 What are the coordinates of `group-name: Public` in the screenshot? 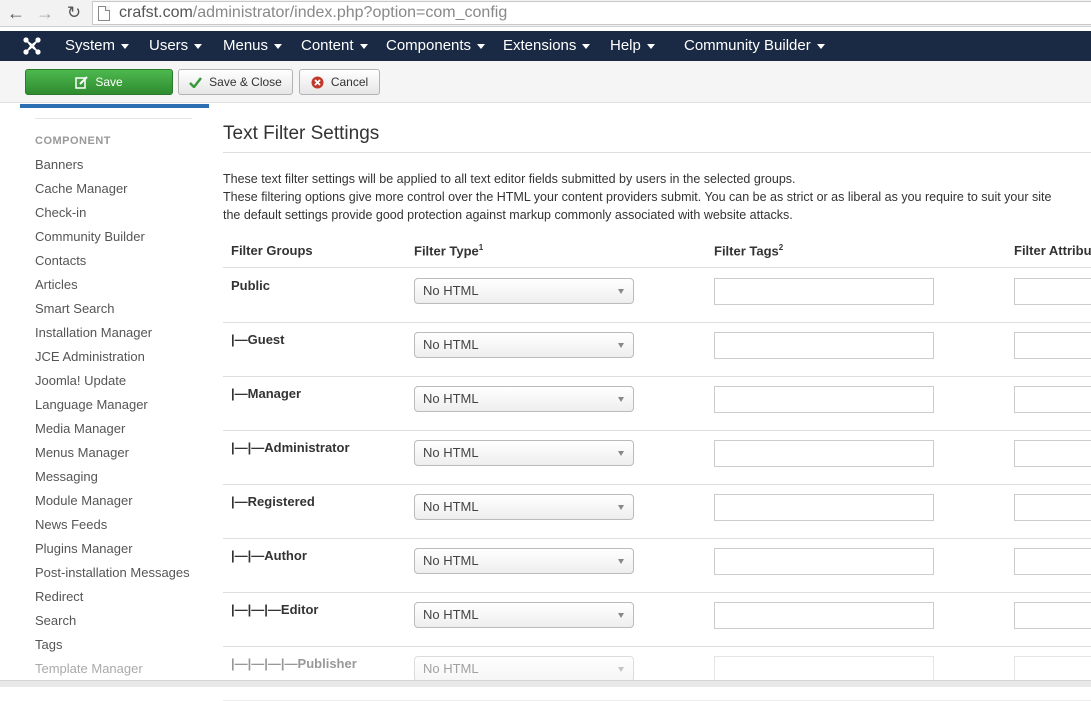 It's located at (251, 285).